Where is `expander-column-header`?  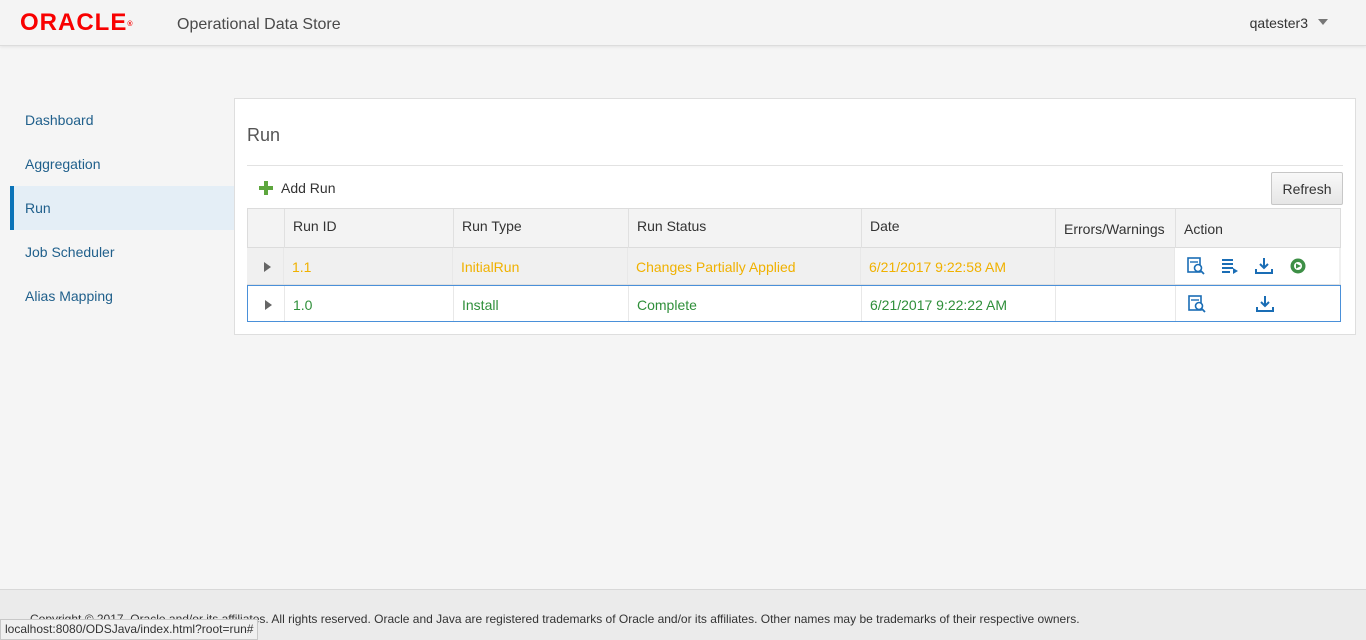
expander-column-header is located at coordinates (266, 228).